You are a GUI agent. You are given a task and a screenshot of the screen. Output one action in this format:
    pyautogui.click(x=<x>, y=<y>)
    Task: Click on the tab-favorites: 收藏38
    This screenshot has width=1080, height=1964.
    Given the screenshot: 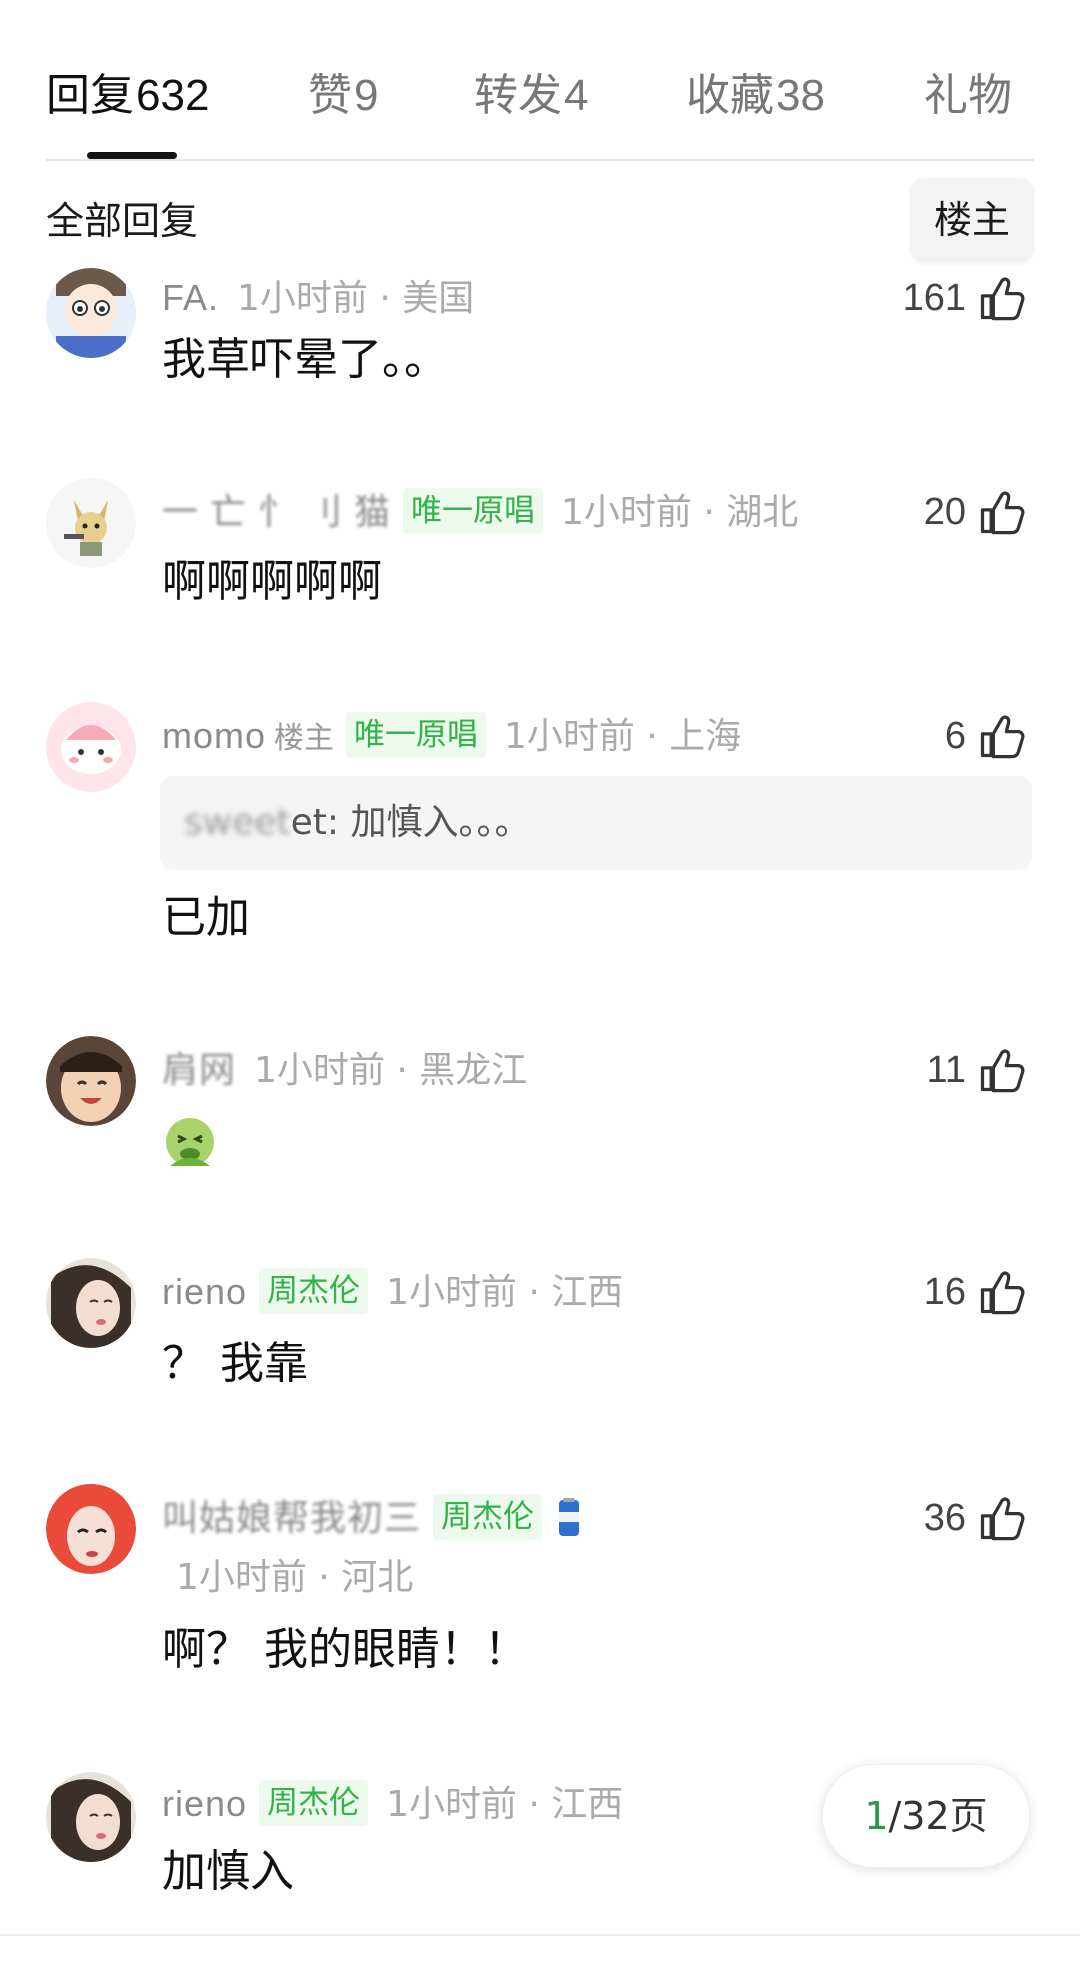 What is the action you would take?
    pyautogui.click(x=755, y=96)
    